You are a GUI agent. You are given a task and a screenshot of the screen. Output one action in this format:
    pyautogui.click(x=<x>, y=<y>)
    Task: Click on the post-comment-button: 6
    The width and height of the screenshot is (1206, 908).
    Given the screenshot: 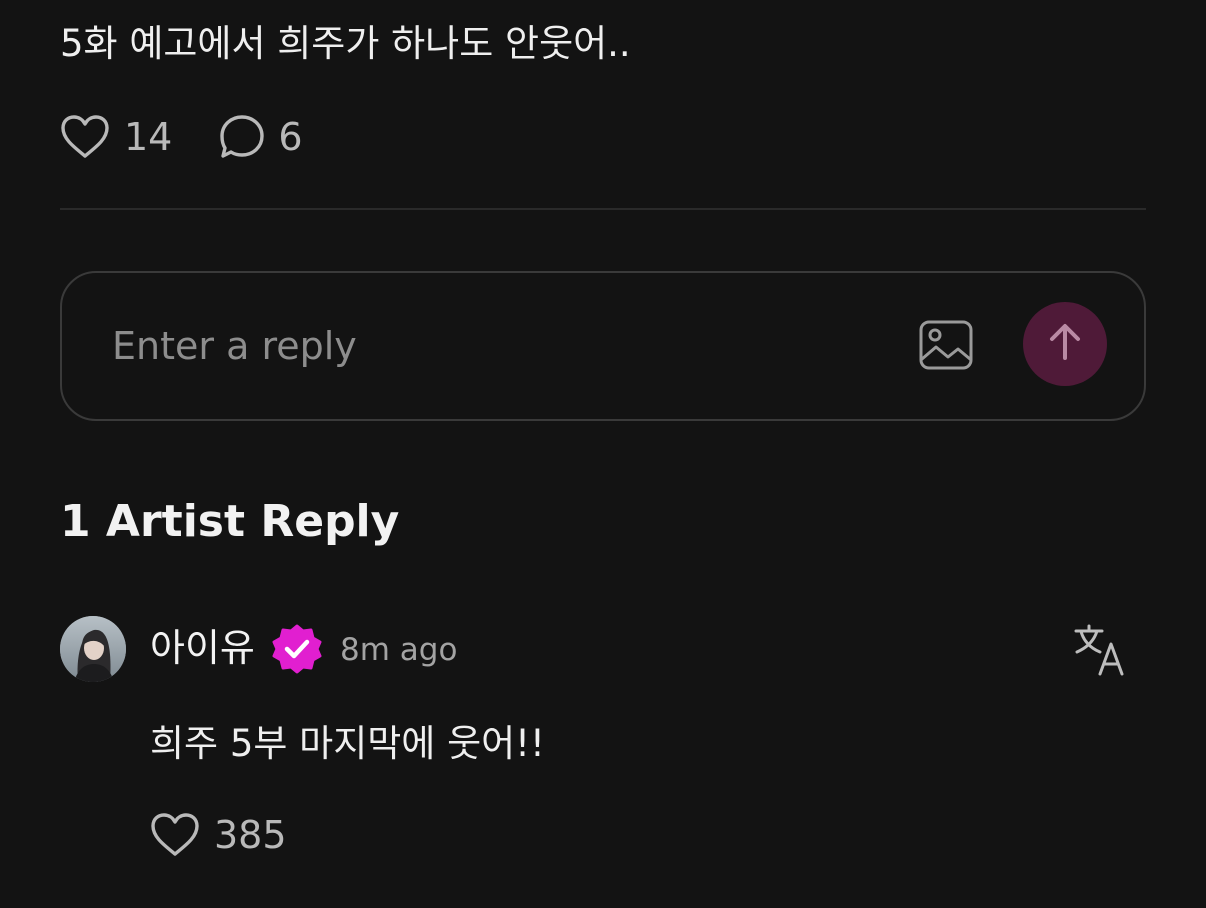 What is the action you would take?
    pyautogui.click(x=260, y=137)
    